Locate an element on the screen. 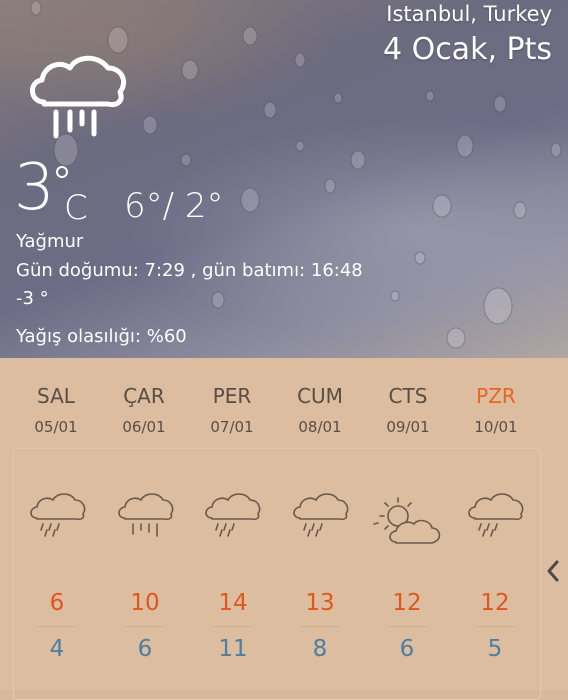 This screenshot has height=700, width=568. day-name: PZR is located at coordinates (496, 396).